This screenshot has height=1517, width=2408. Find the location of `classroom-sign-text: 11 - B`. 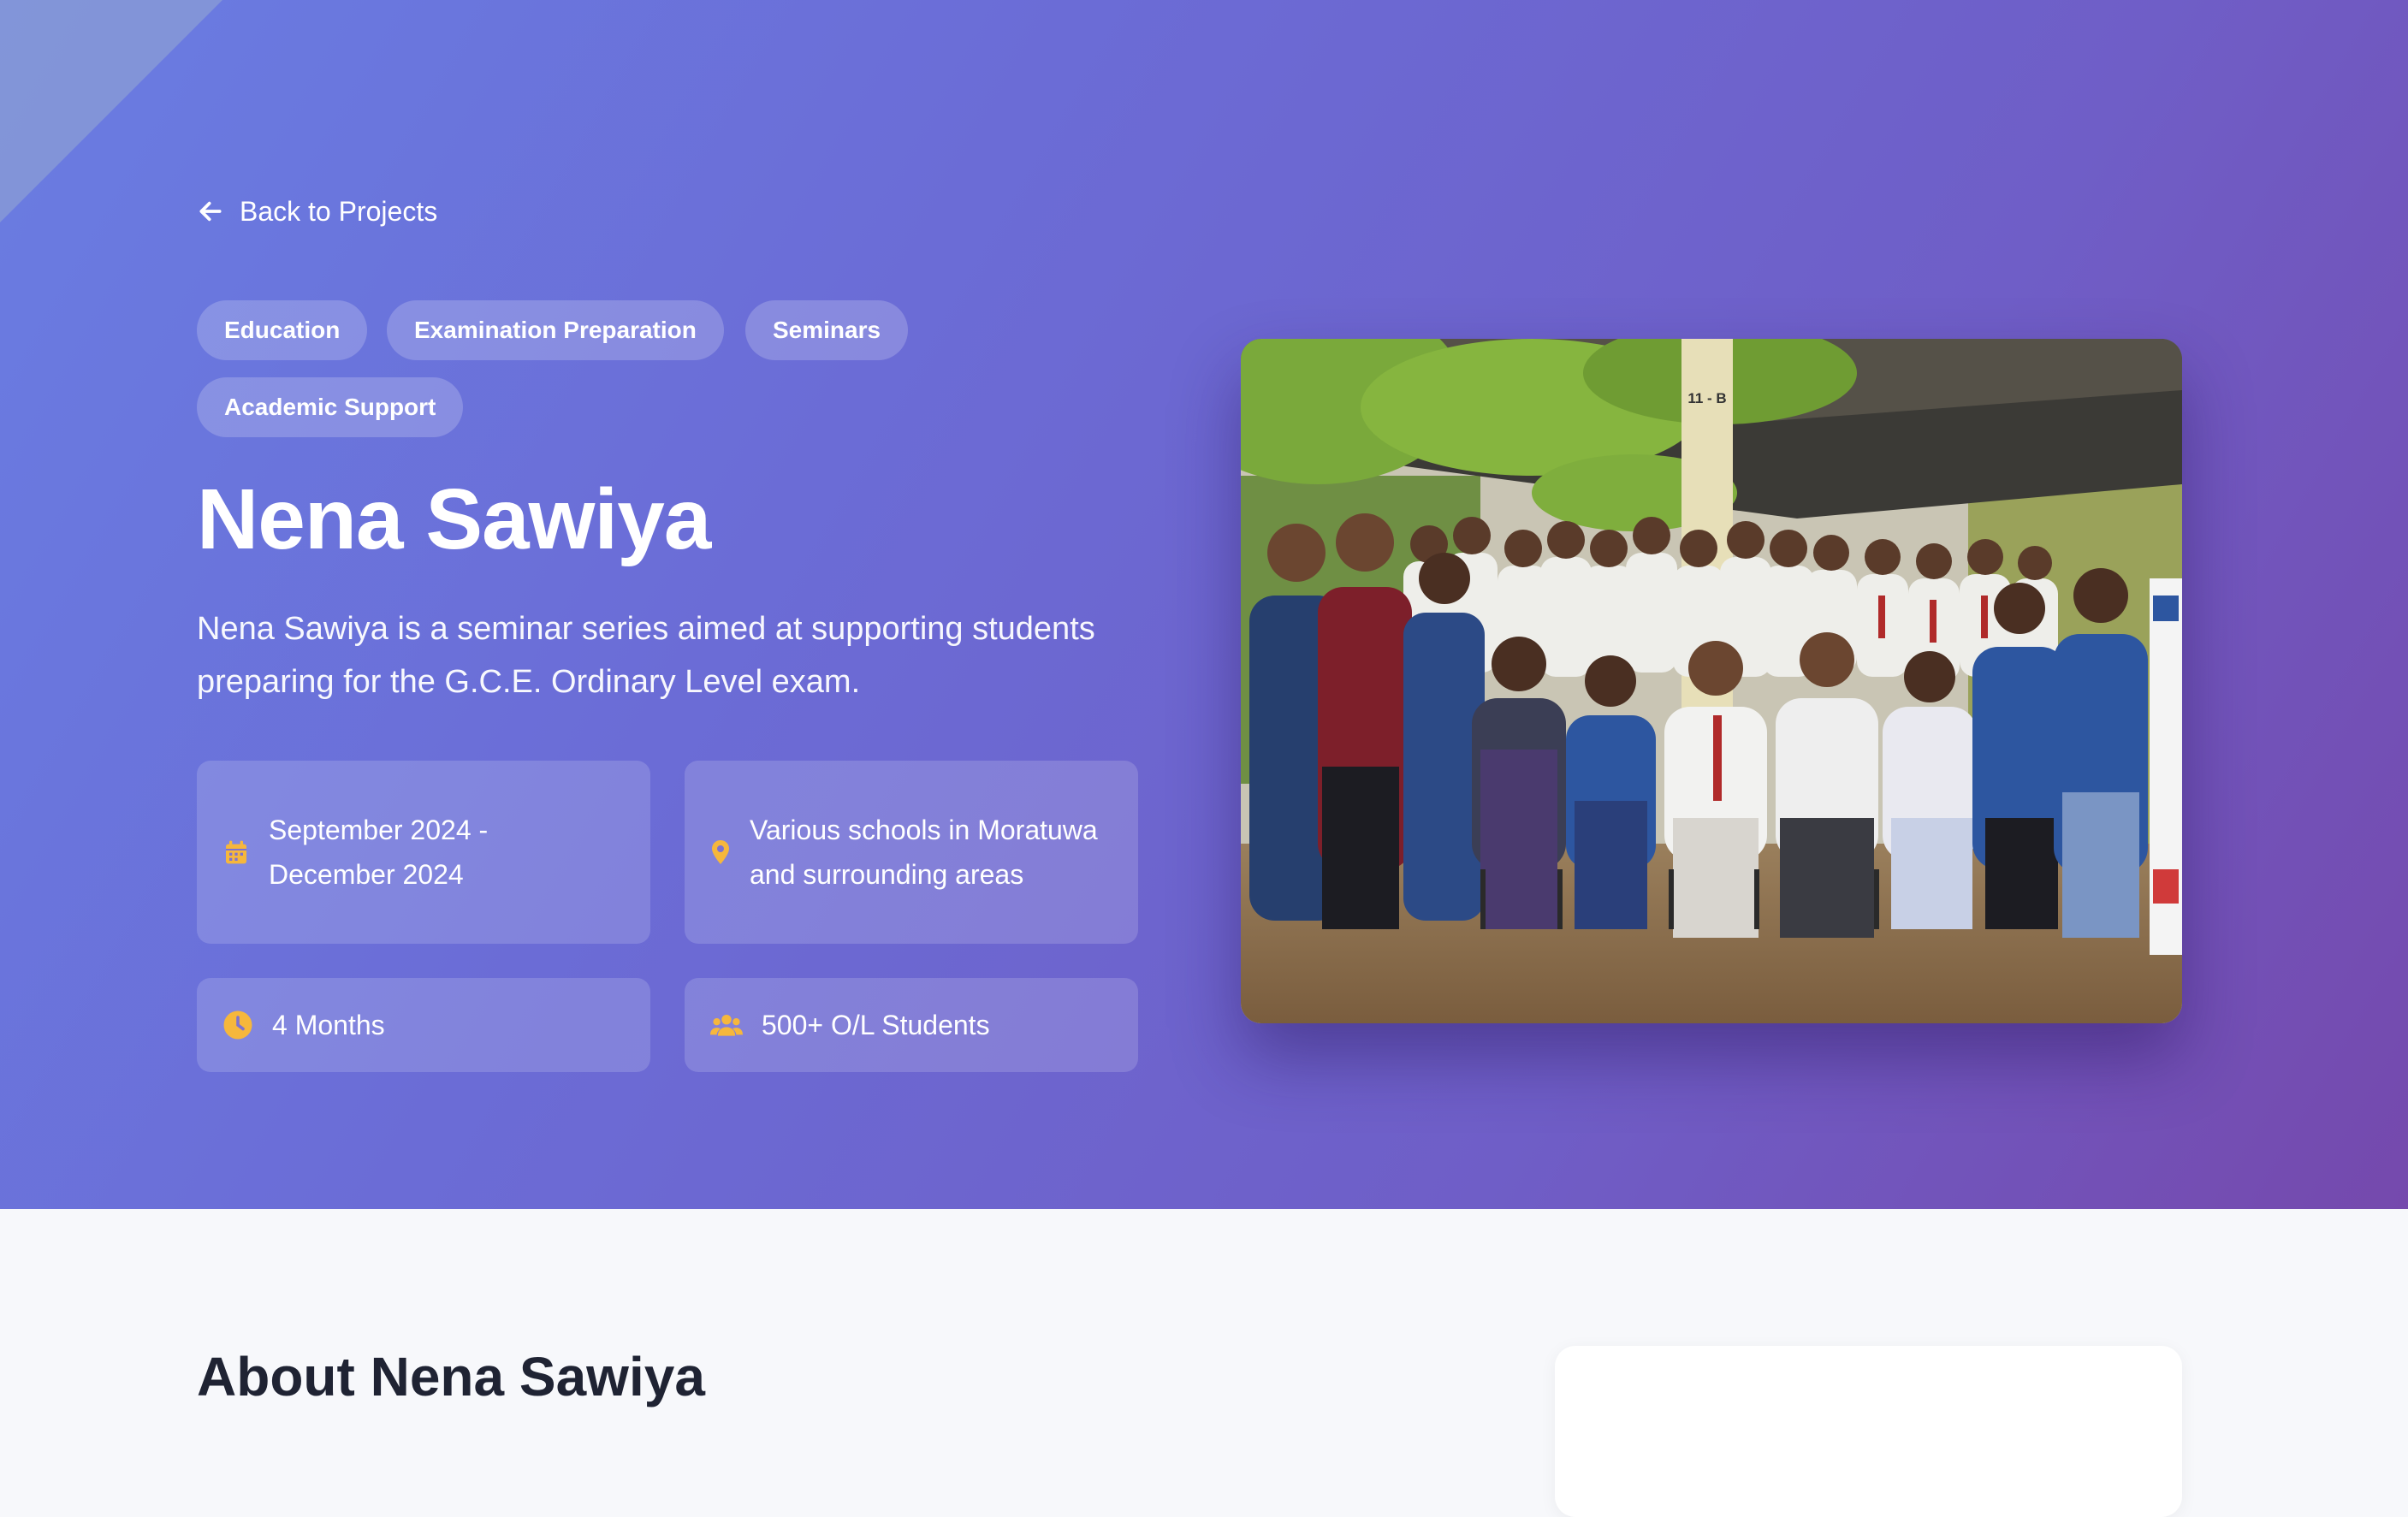

classroom-sign-text: 11 - B is located at coordinates (1706, 398).